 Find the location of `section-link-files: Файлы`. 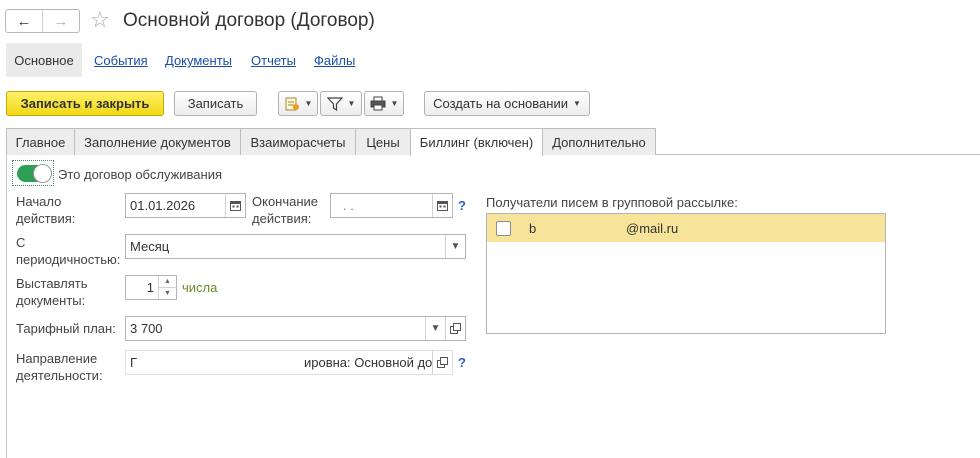

section-link-files: Файлы is located at coordinates (334, 60).